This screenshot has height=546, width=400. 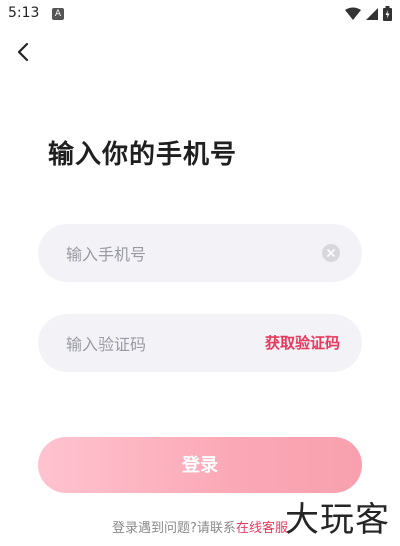 I want to click on page-title: 输入你的手机号, so click(x=143, y=155).